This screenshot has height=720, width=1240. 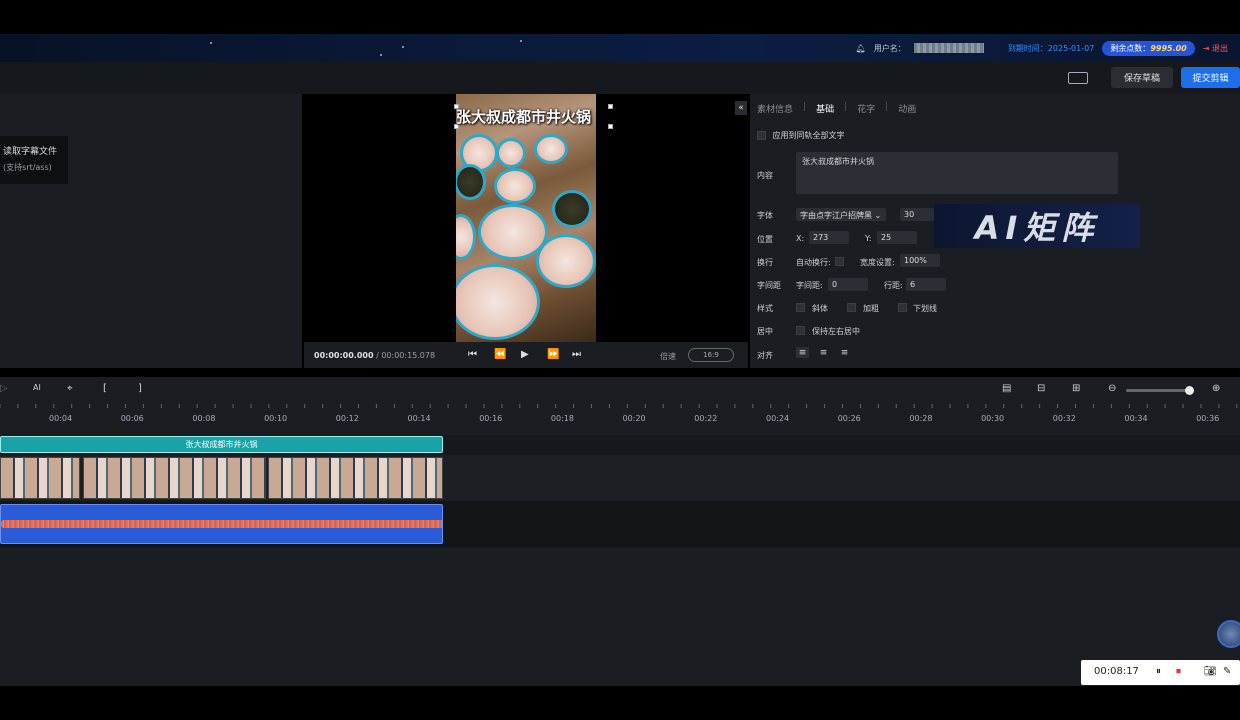 I want to click on align-label: 对齐, so click(x=765, y=355).